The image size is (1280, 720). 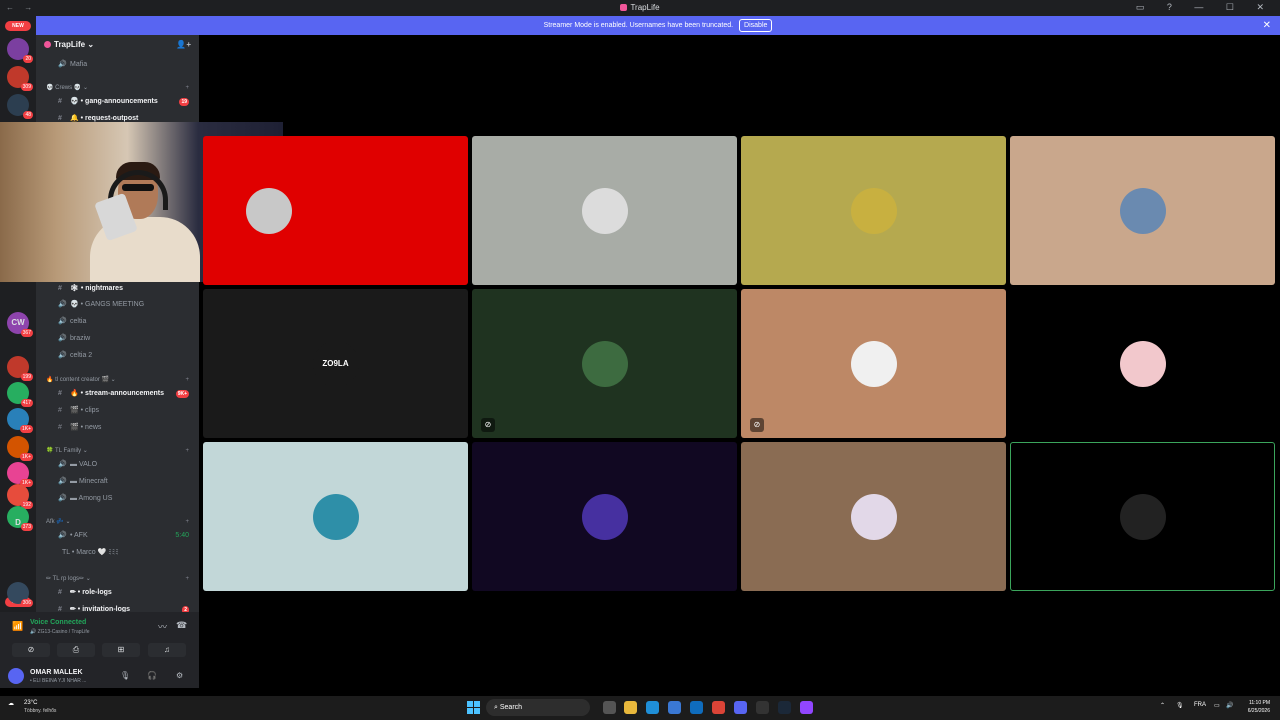 I want to click on channel-item: # 🔥 • stream-announcements 9K+, so click(x=117, y=394).